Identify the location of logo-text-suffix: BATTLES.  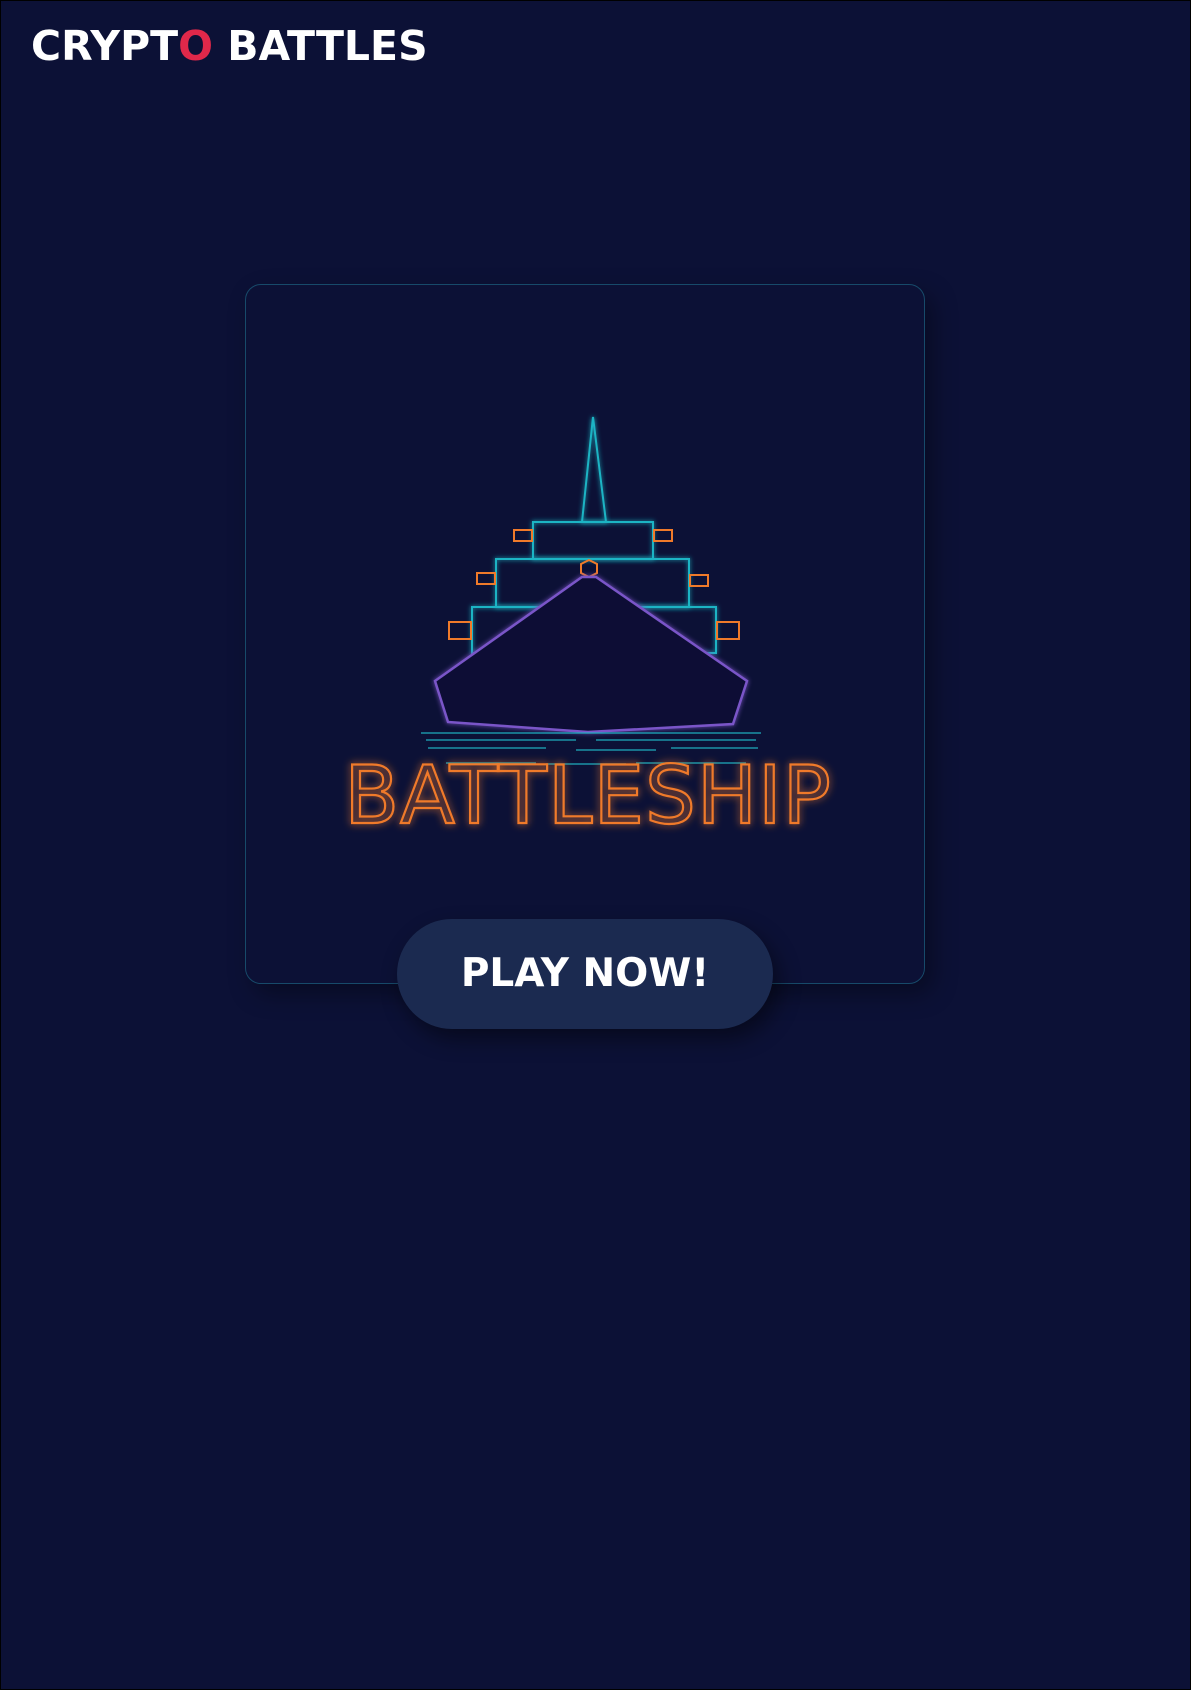
(320, 46).